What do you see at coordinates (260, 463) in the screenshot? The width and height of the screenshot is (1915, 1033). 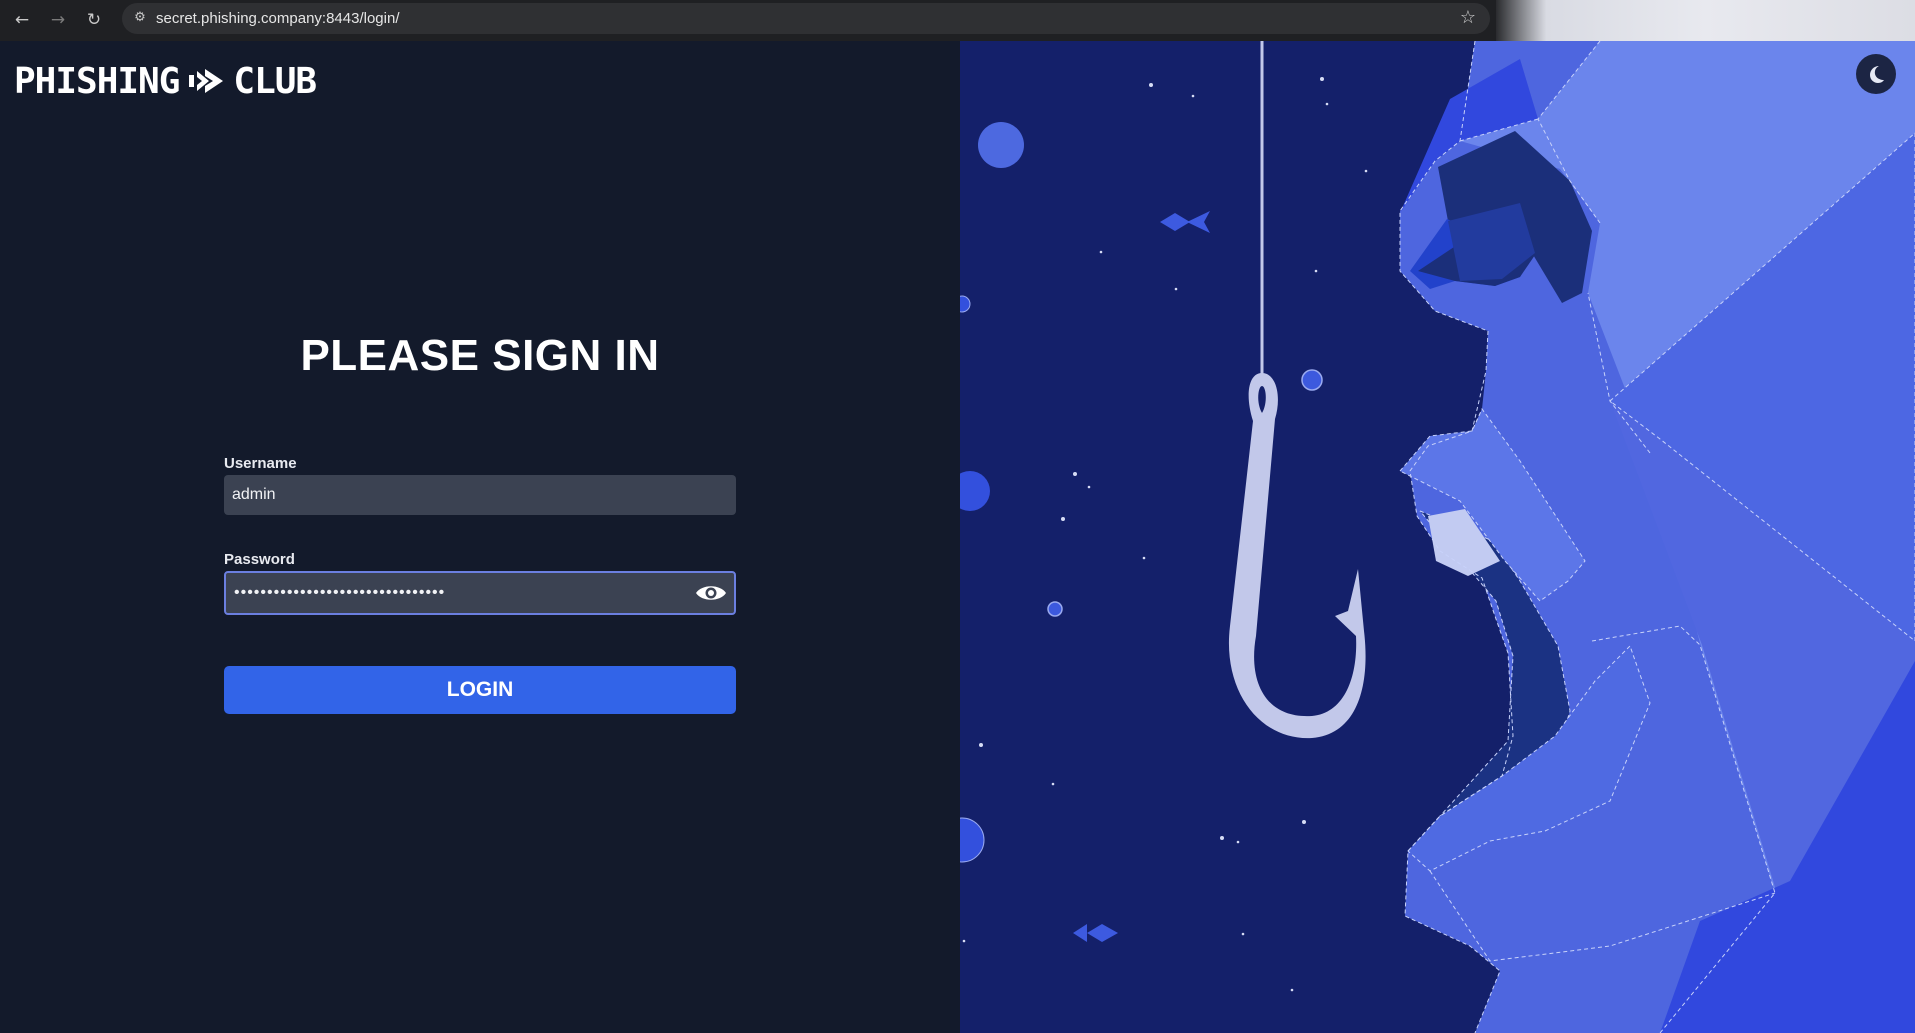 I see `username-label: Username` at bounding box center [260, 463].